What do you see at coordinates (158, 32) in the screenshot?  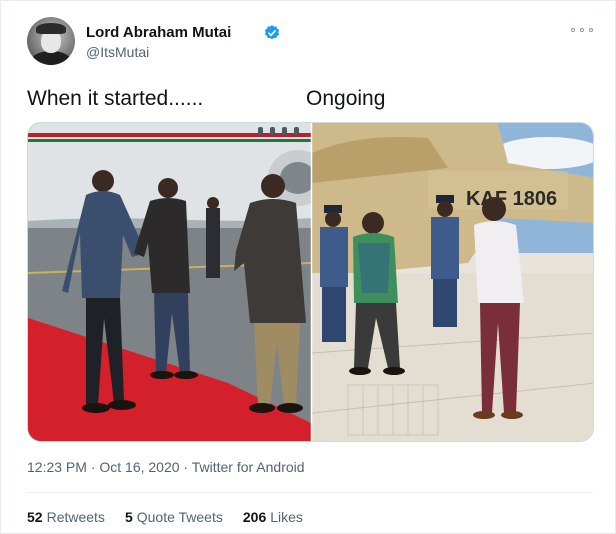 I see `display-name: Lord Abraham Mutai` at bounding box center [158, 32].